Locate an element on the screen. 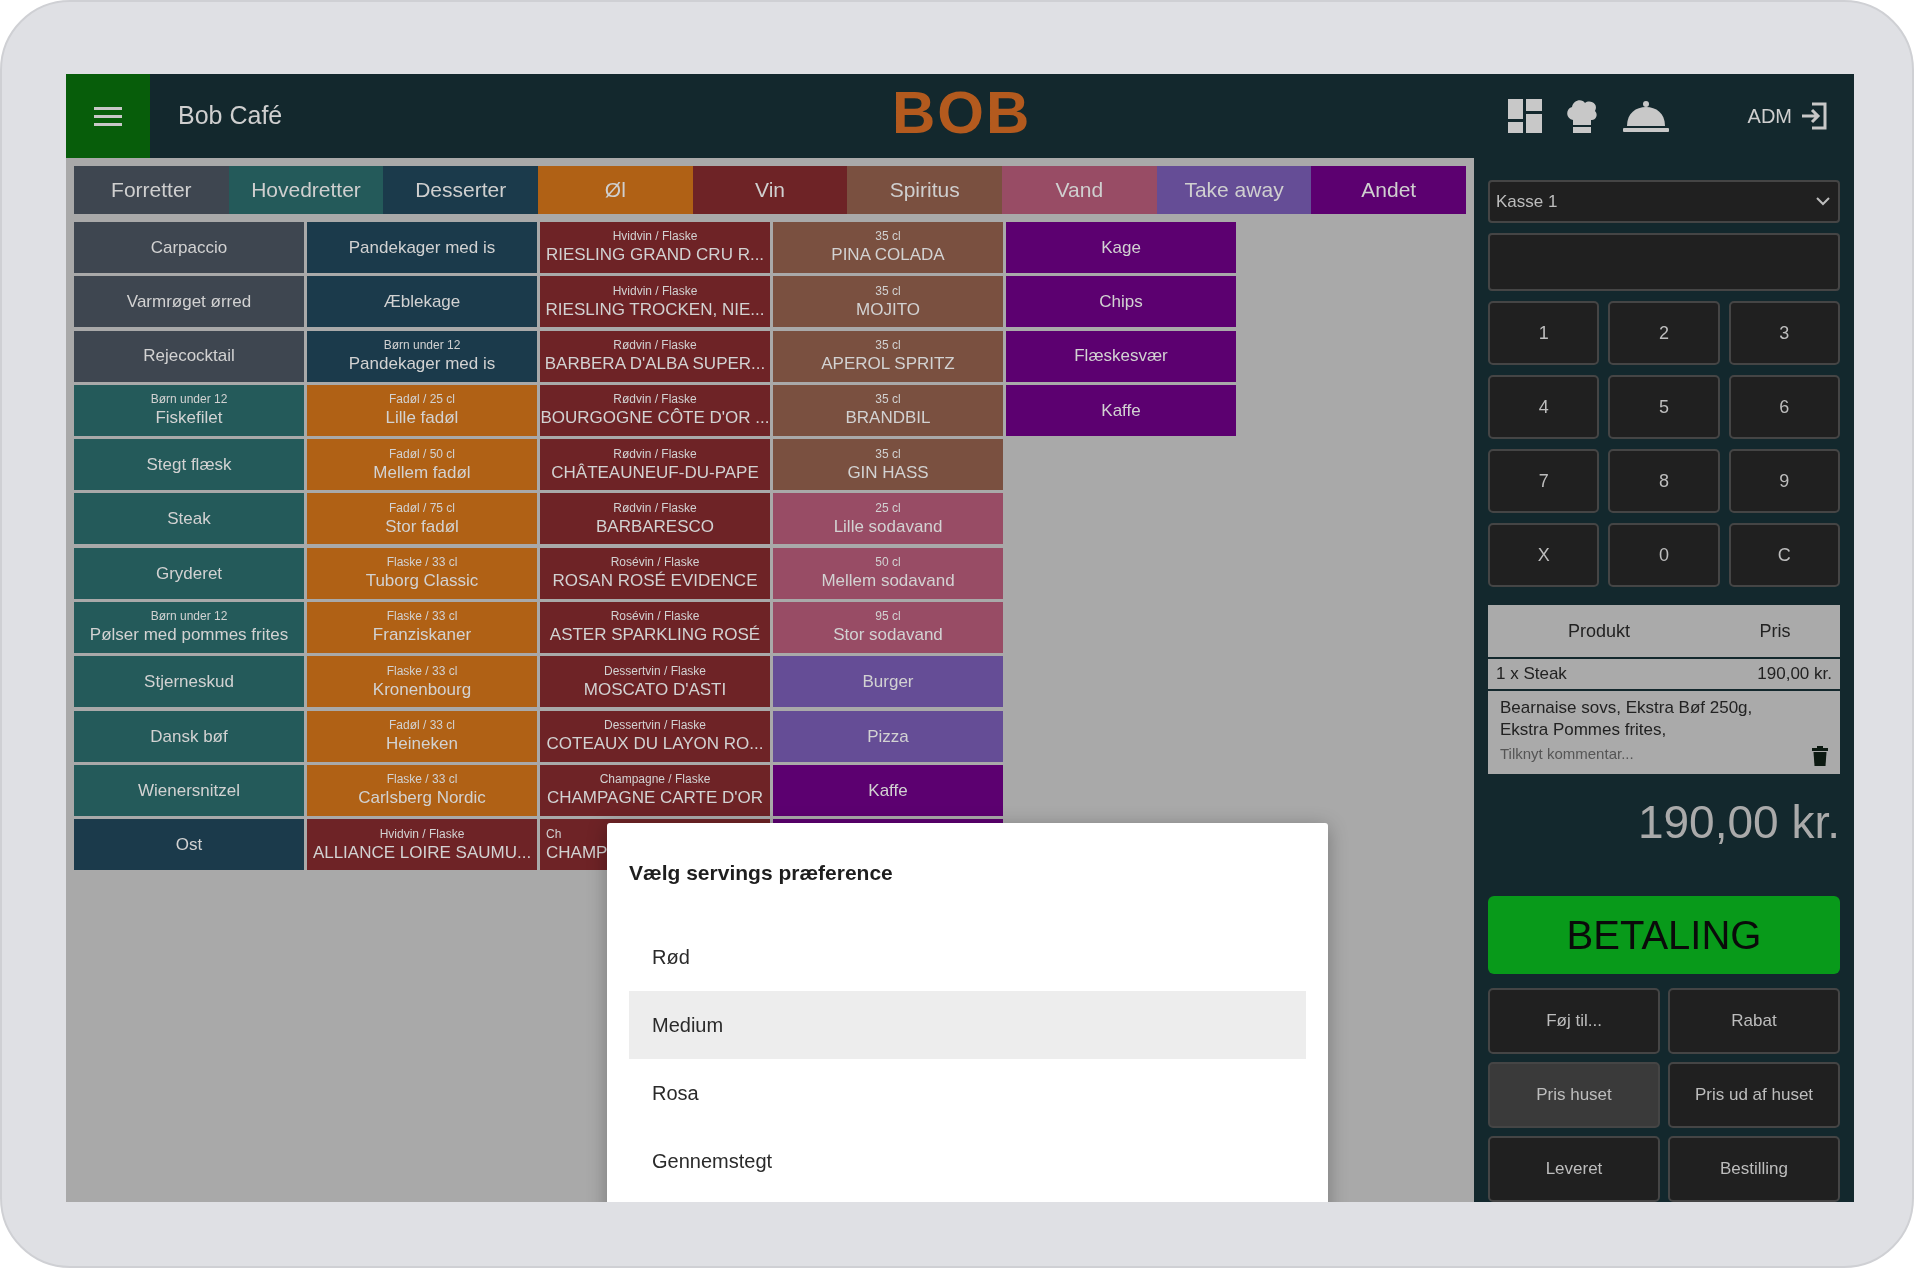 This screenshot has width=1920, height=1273. menu-item-button: Rødvin / Flaske CHÂTEAUNEUF-DU-PAPE is located at coordinates (655, 465).